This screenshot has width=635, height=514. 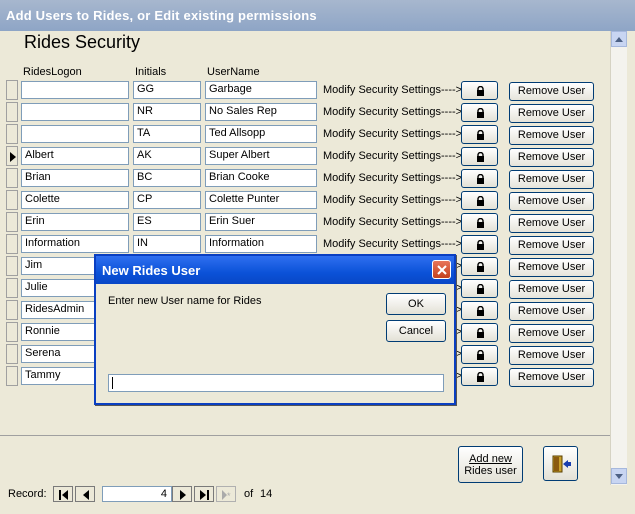 What do you see at coordinates (137, 494) in the screenshot?
I see `record-number-input: 4` at bounding box center [137, 494].